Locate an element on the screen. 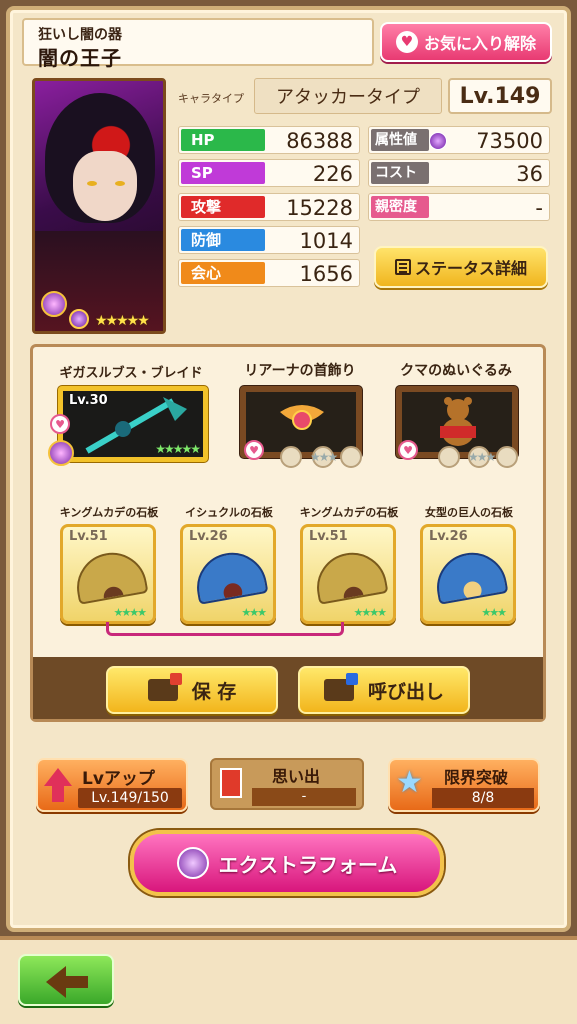 This screenshot has width=577, height=1024. dark-orb-icon is located at coordinates (438, 141).